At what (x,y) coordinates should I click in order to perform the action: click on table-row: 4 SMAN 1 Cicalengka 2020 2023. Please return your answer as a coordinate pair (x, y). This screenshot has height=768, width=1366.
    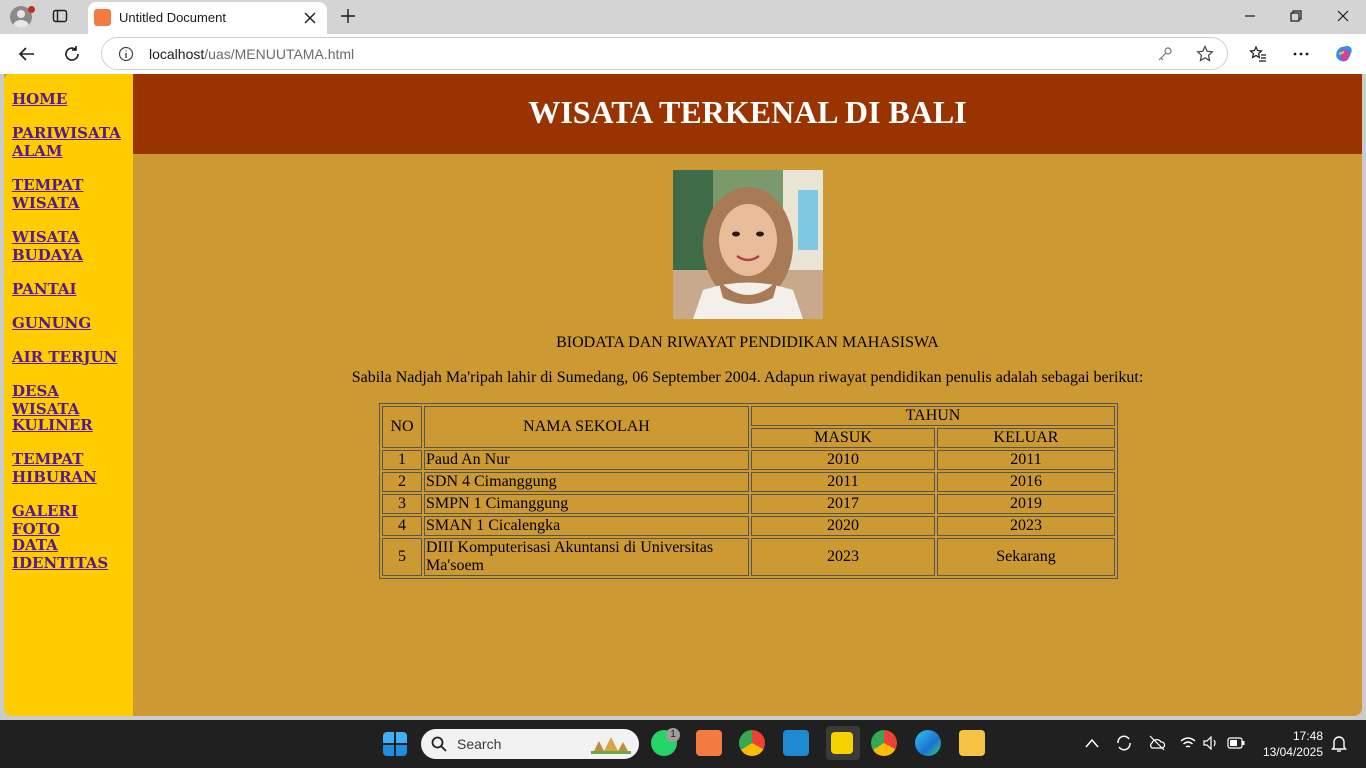
    Looking at the image, I should click on (748, 526).